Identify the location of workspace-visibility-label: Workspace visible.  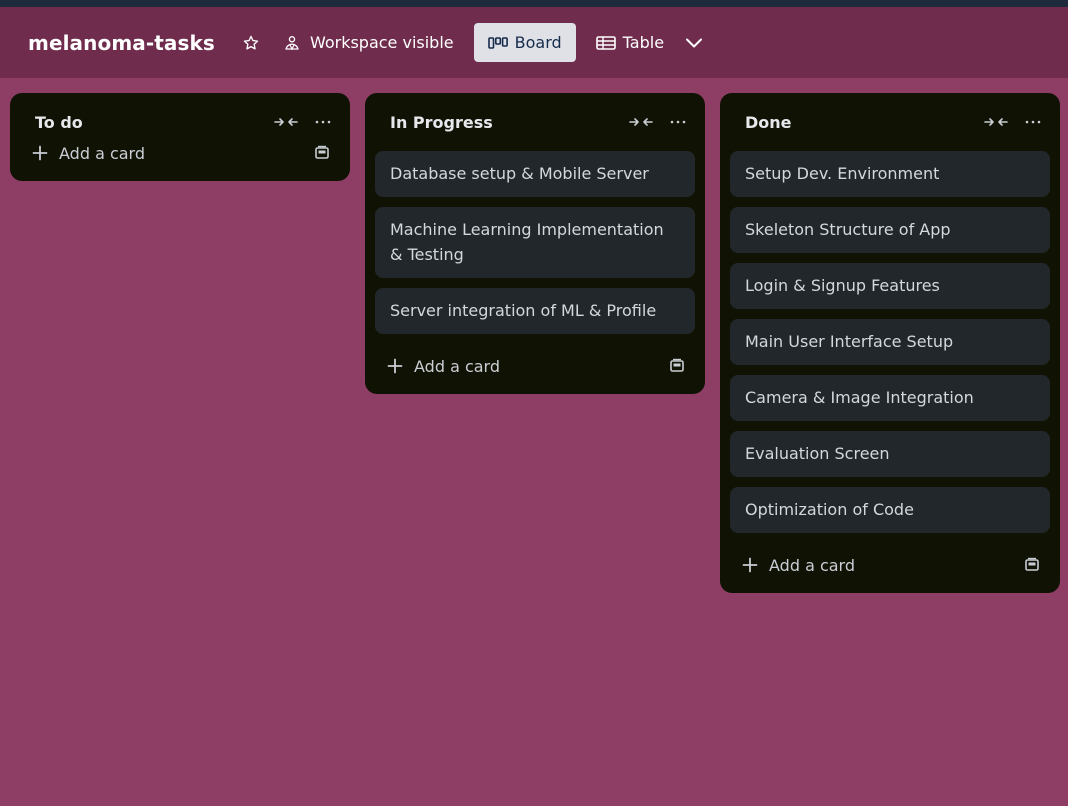
(381, 42).